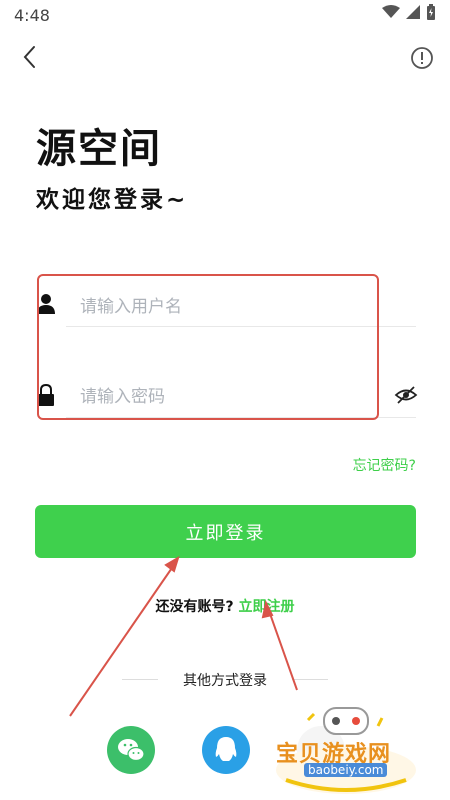 Image resolution: width=450 pixels, height=800 pixels. Describe the element at coordinates (346, 770) in the screenshot. I see `watermark-domain: baobeiy.com` at that location.